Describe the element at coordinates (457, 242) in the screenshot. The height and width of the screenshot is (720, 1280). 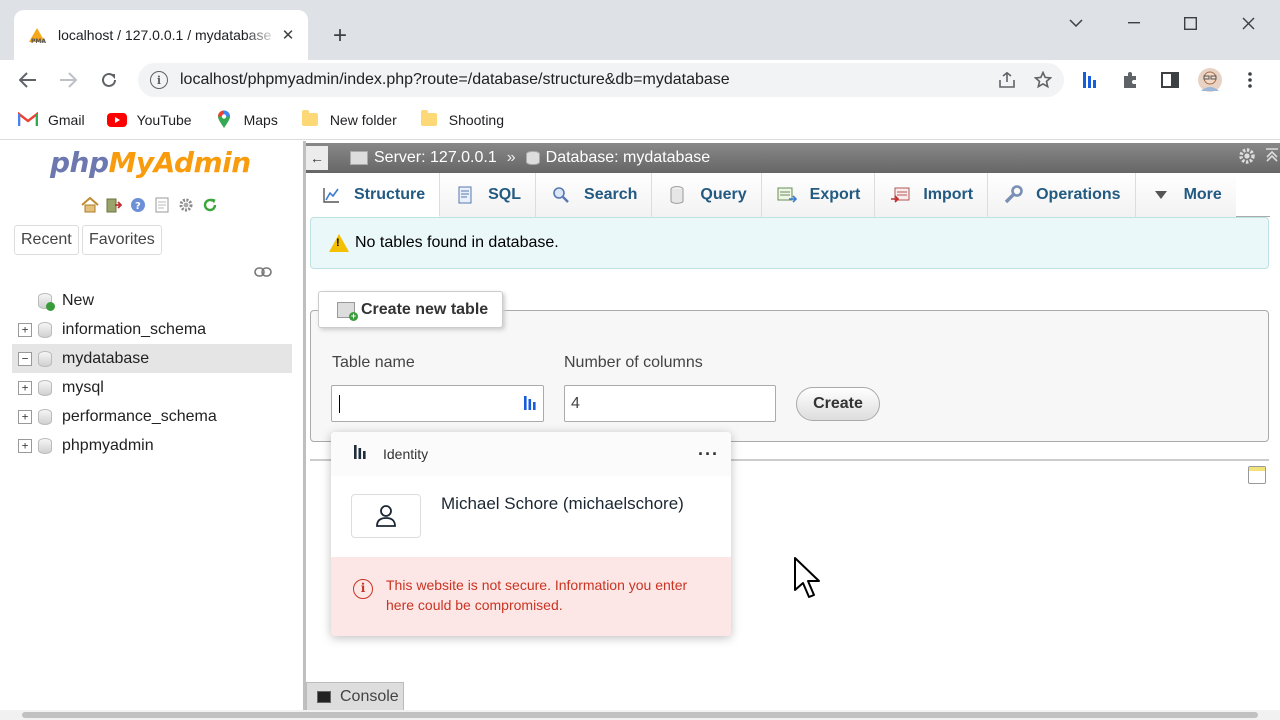
I see `notice-text: No tables found in database.` at that location.